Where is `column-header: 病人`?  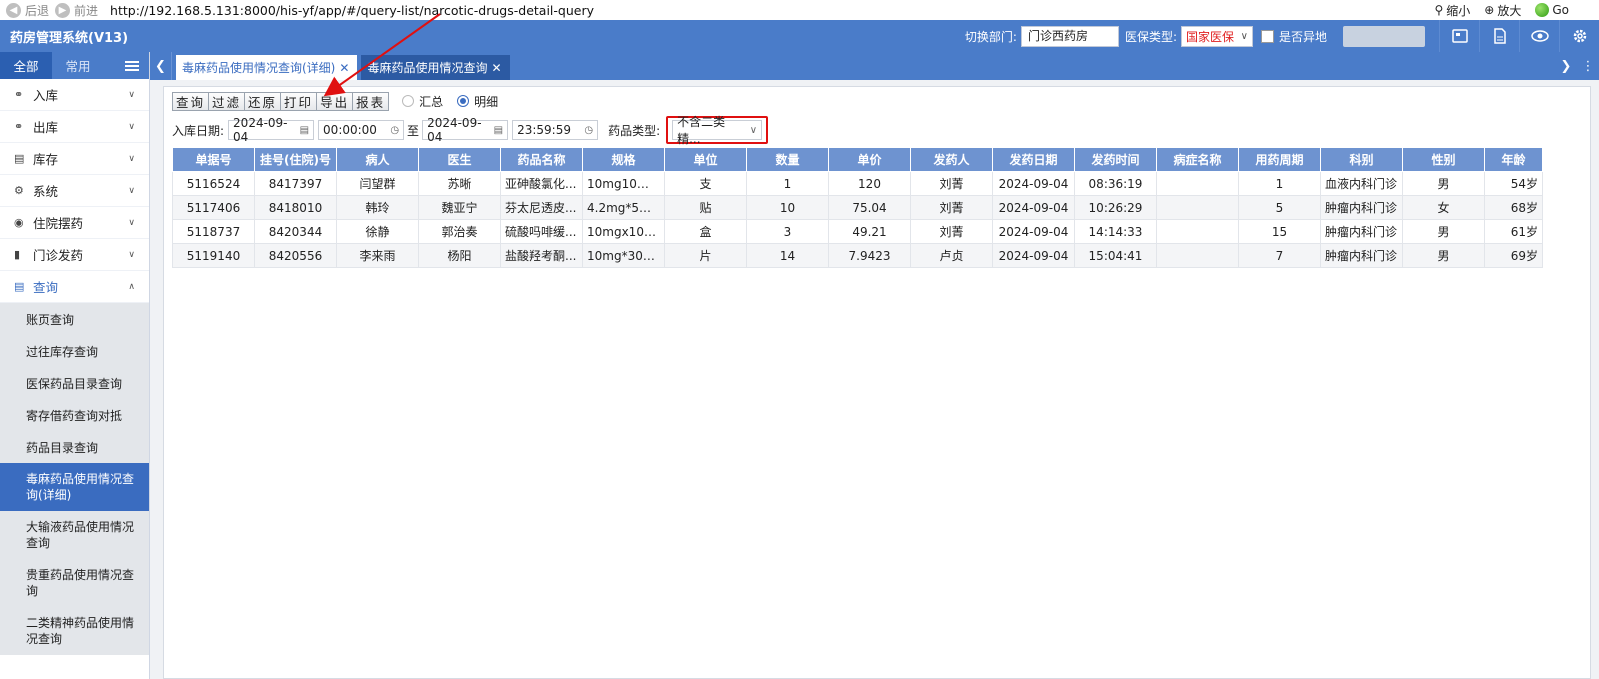 column-header: 病人 is located at coordinates (377, 159).